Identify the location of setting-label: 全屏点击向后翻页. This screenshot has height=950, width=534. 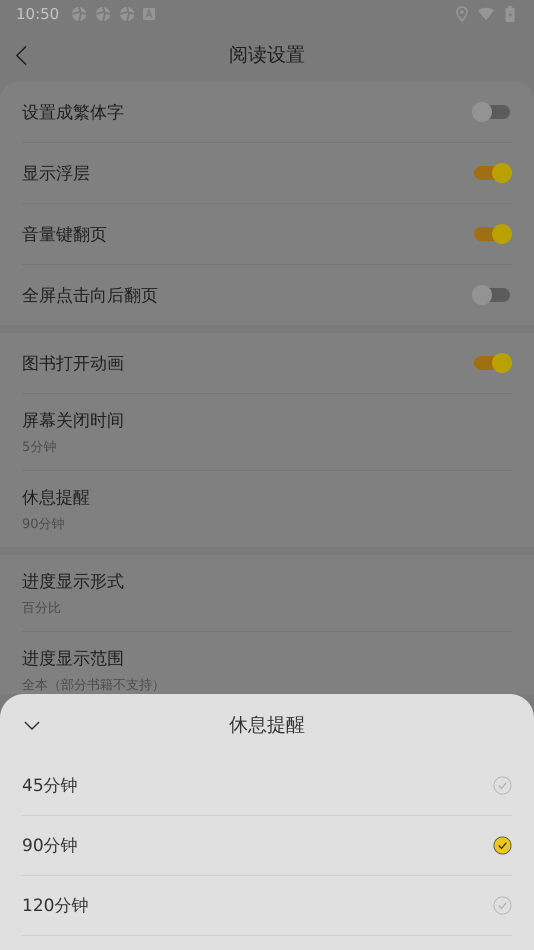
(90, 295).